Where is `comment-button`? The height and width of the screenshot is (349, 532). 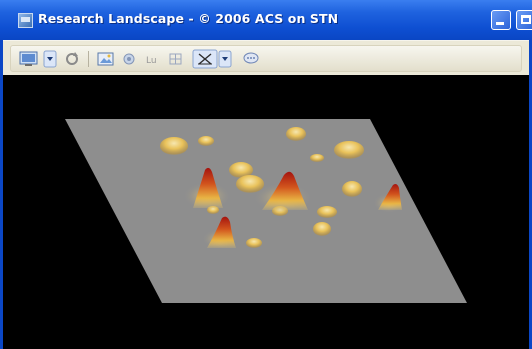 comment-button is located at coordinates (251, 59).